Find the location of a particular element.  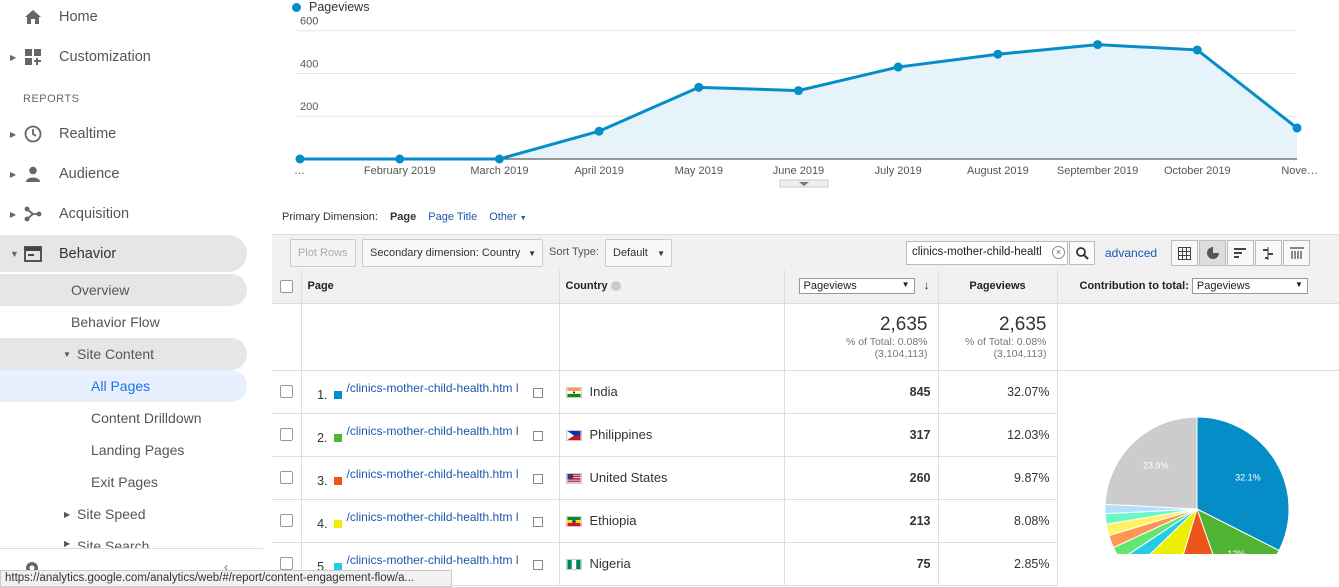

sort-type-select: Default ▼ is located at coordinates (638, 253).